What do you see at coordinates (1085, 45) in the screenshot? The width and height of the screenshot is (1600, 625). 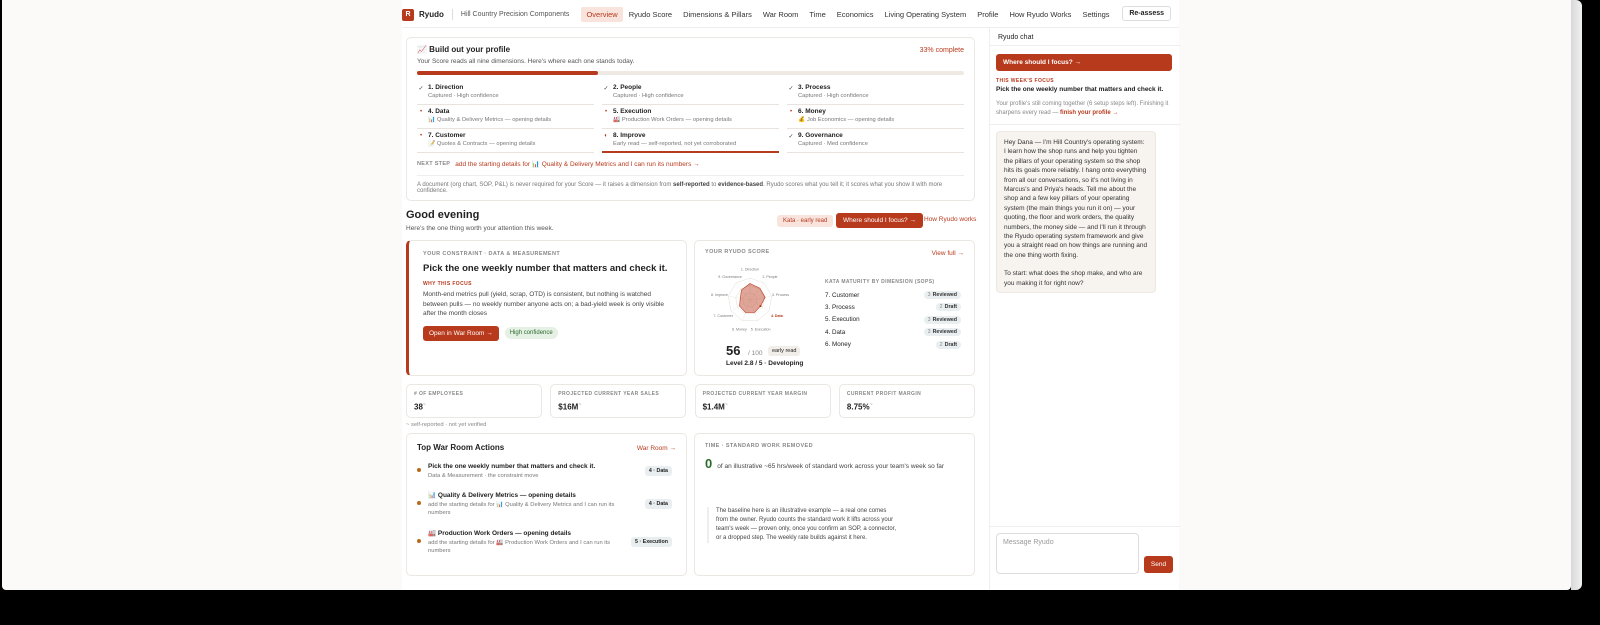 I see `chat-divider` at bounding box center [1085, 45].